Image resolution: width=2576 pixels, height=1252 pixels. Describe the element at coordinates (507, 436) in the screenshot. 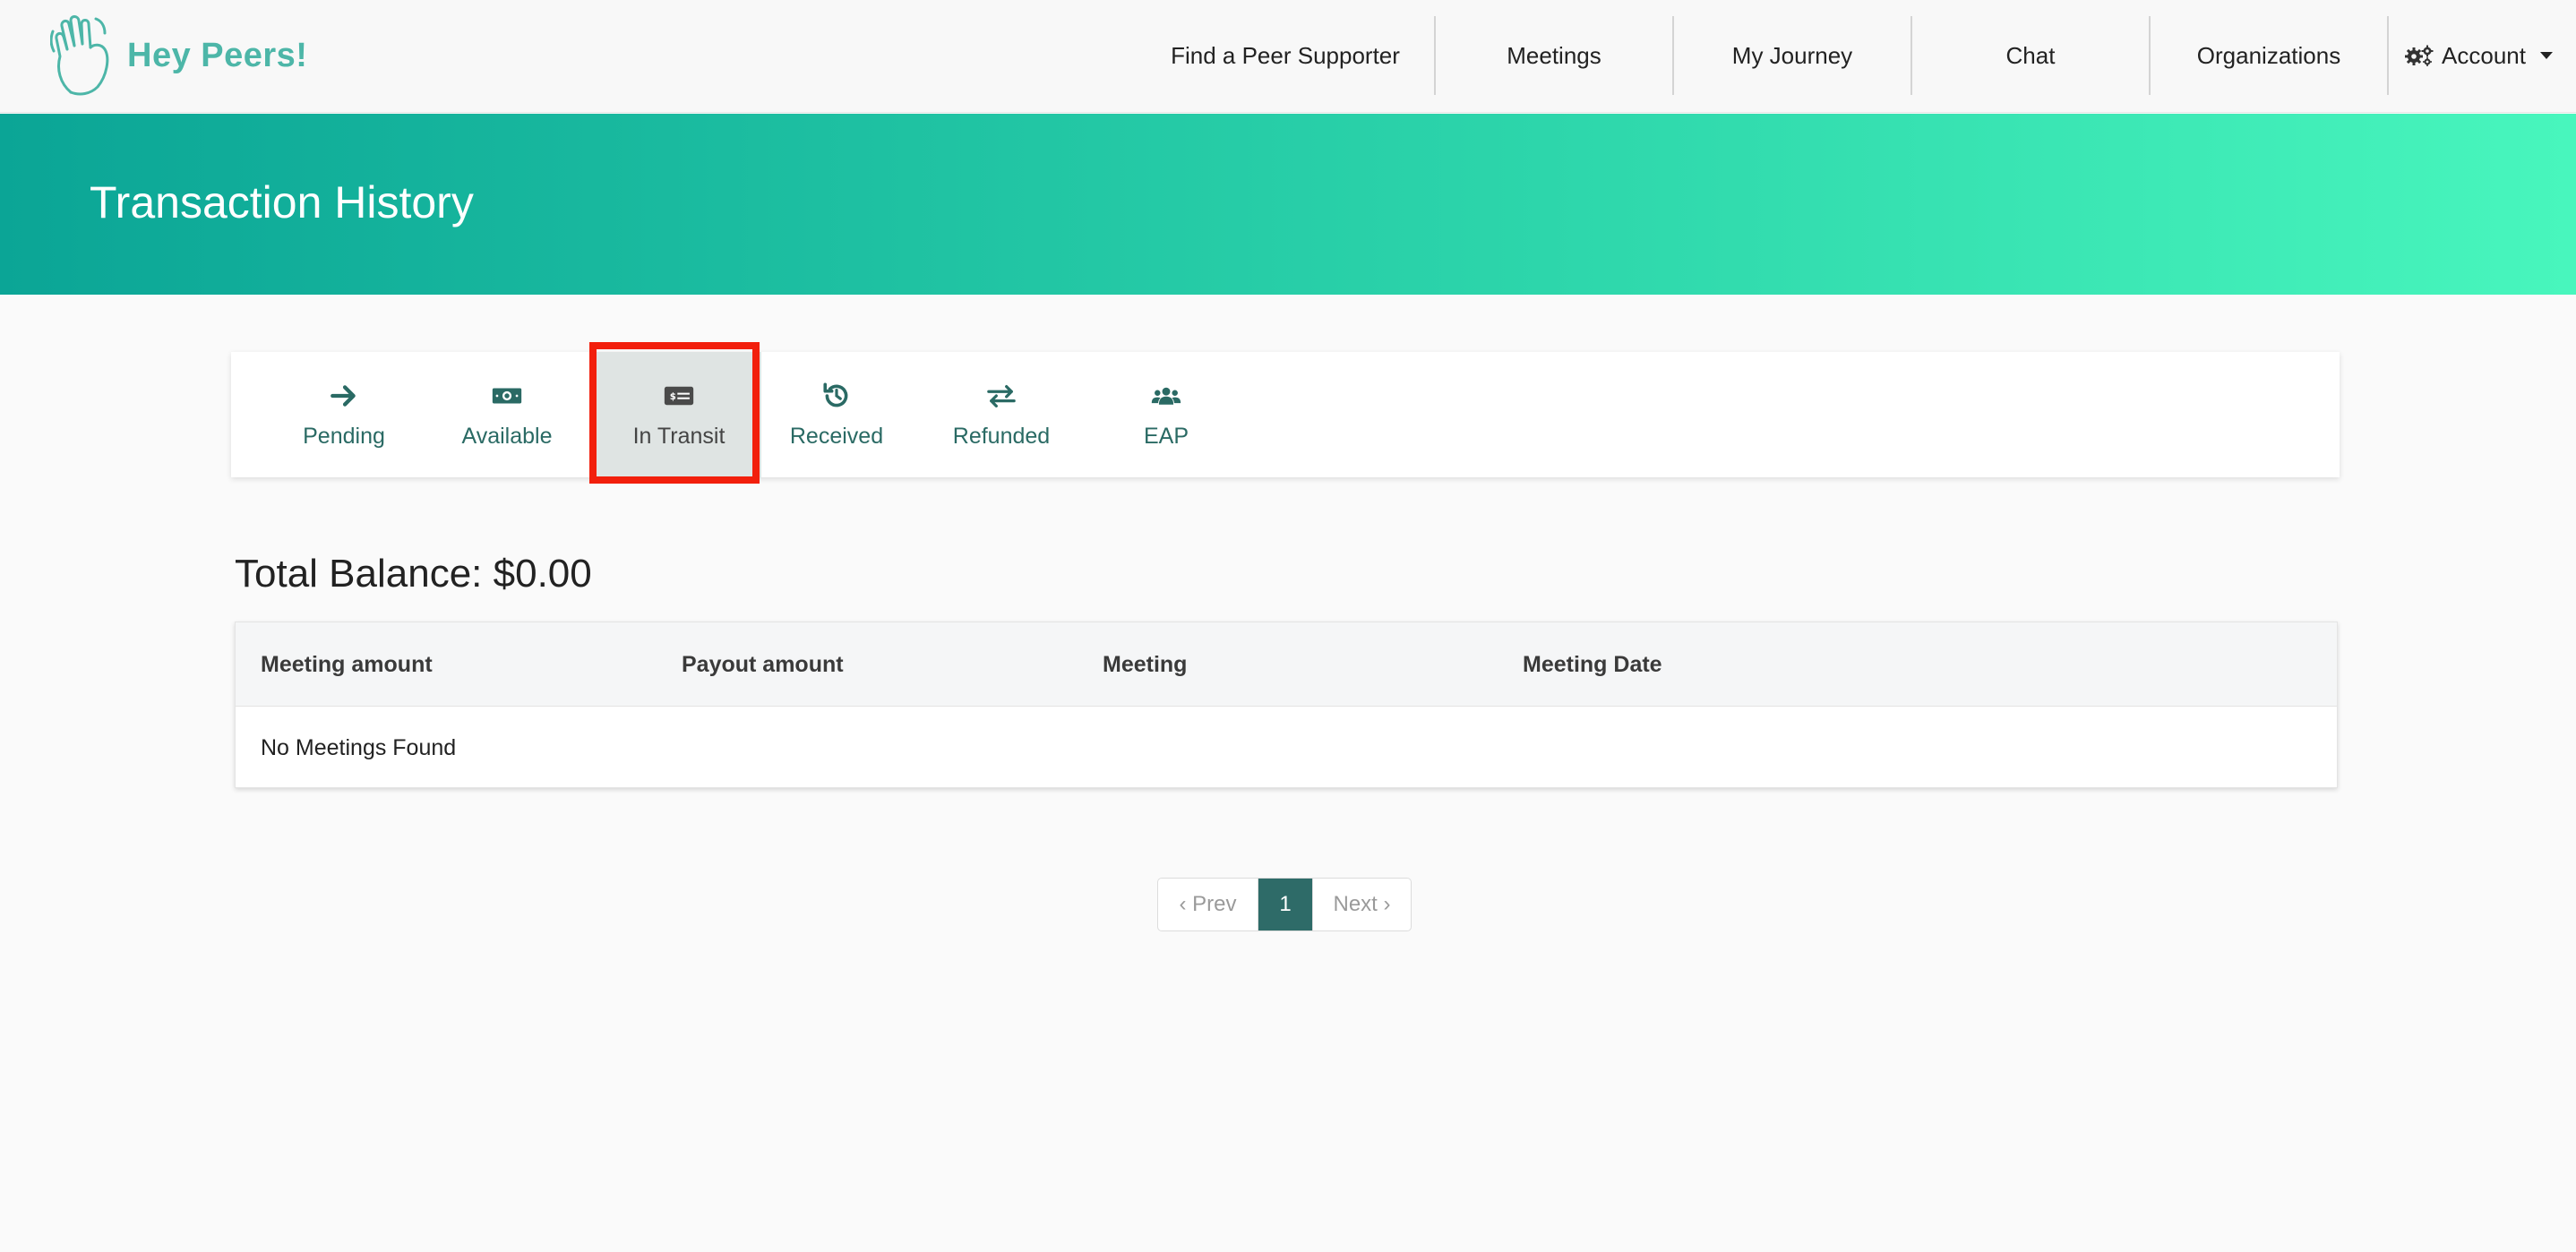

I see `tab-label: Available` at that location.